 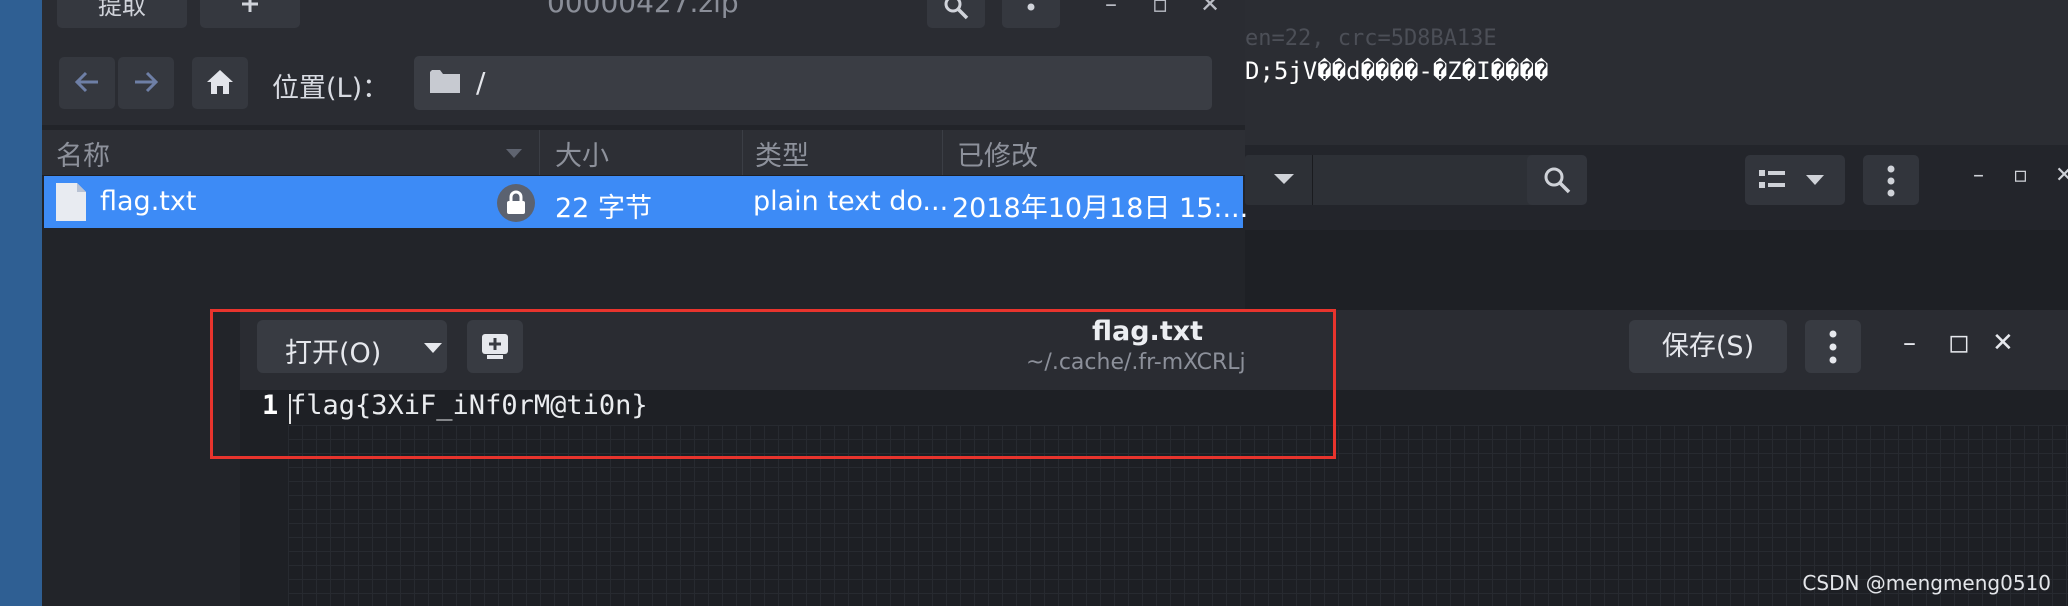 I want to click on column-modified: 已修改, so click(x=997, y=153).